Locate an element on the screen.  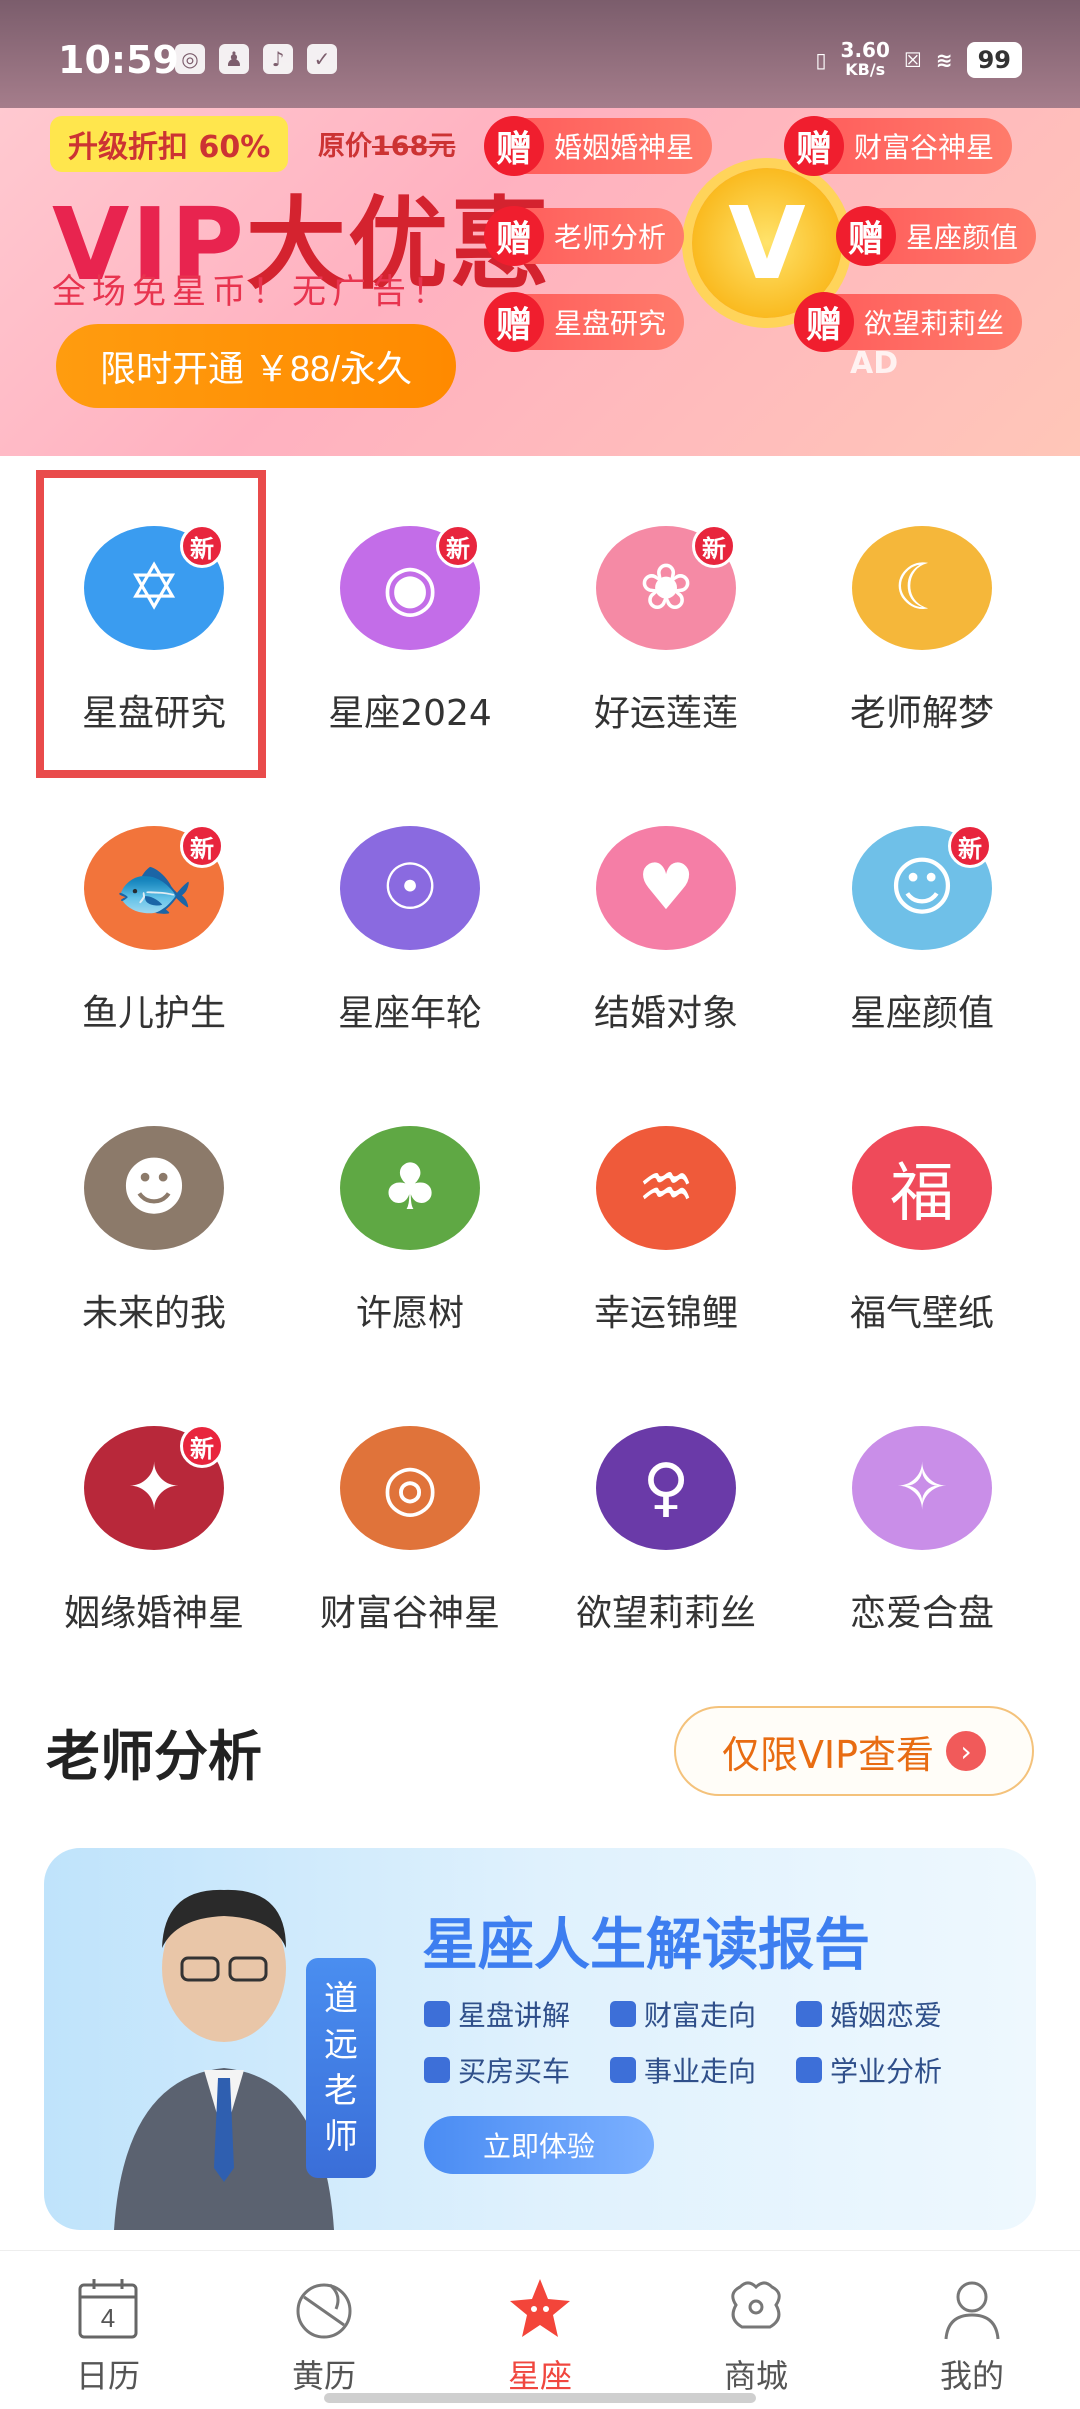
grid-item: ✦ 姻缘婚神星新 is located at coordinates (154, 1496).